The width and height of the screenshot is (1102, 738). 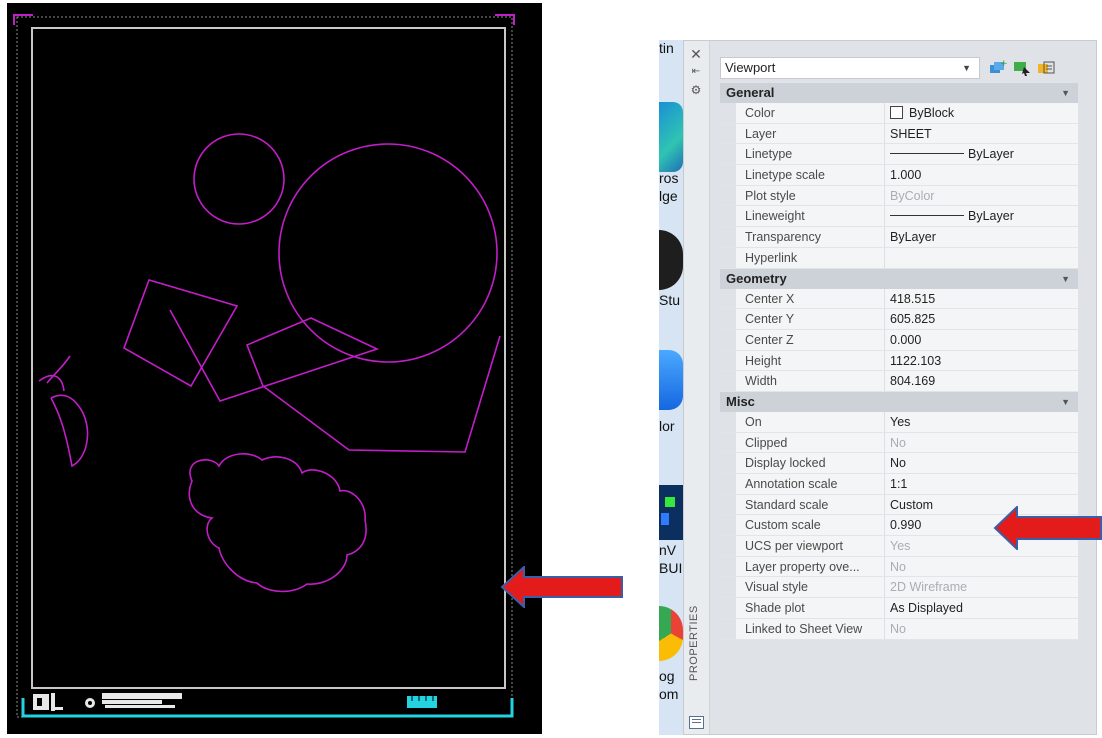 I want to click on edge-browser-icon, so click(x=671, y=137).